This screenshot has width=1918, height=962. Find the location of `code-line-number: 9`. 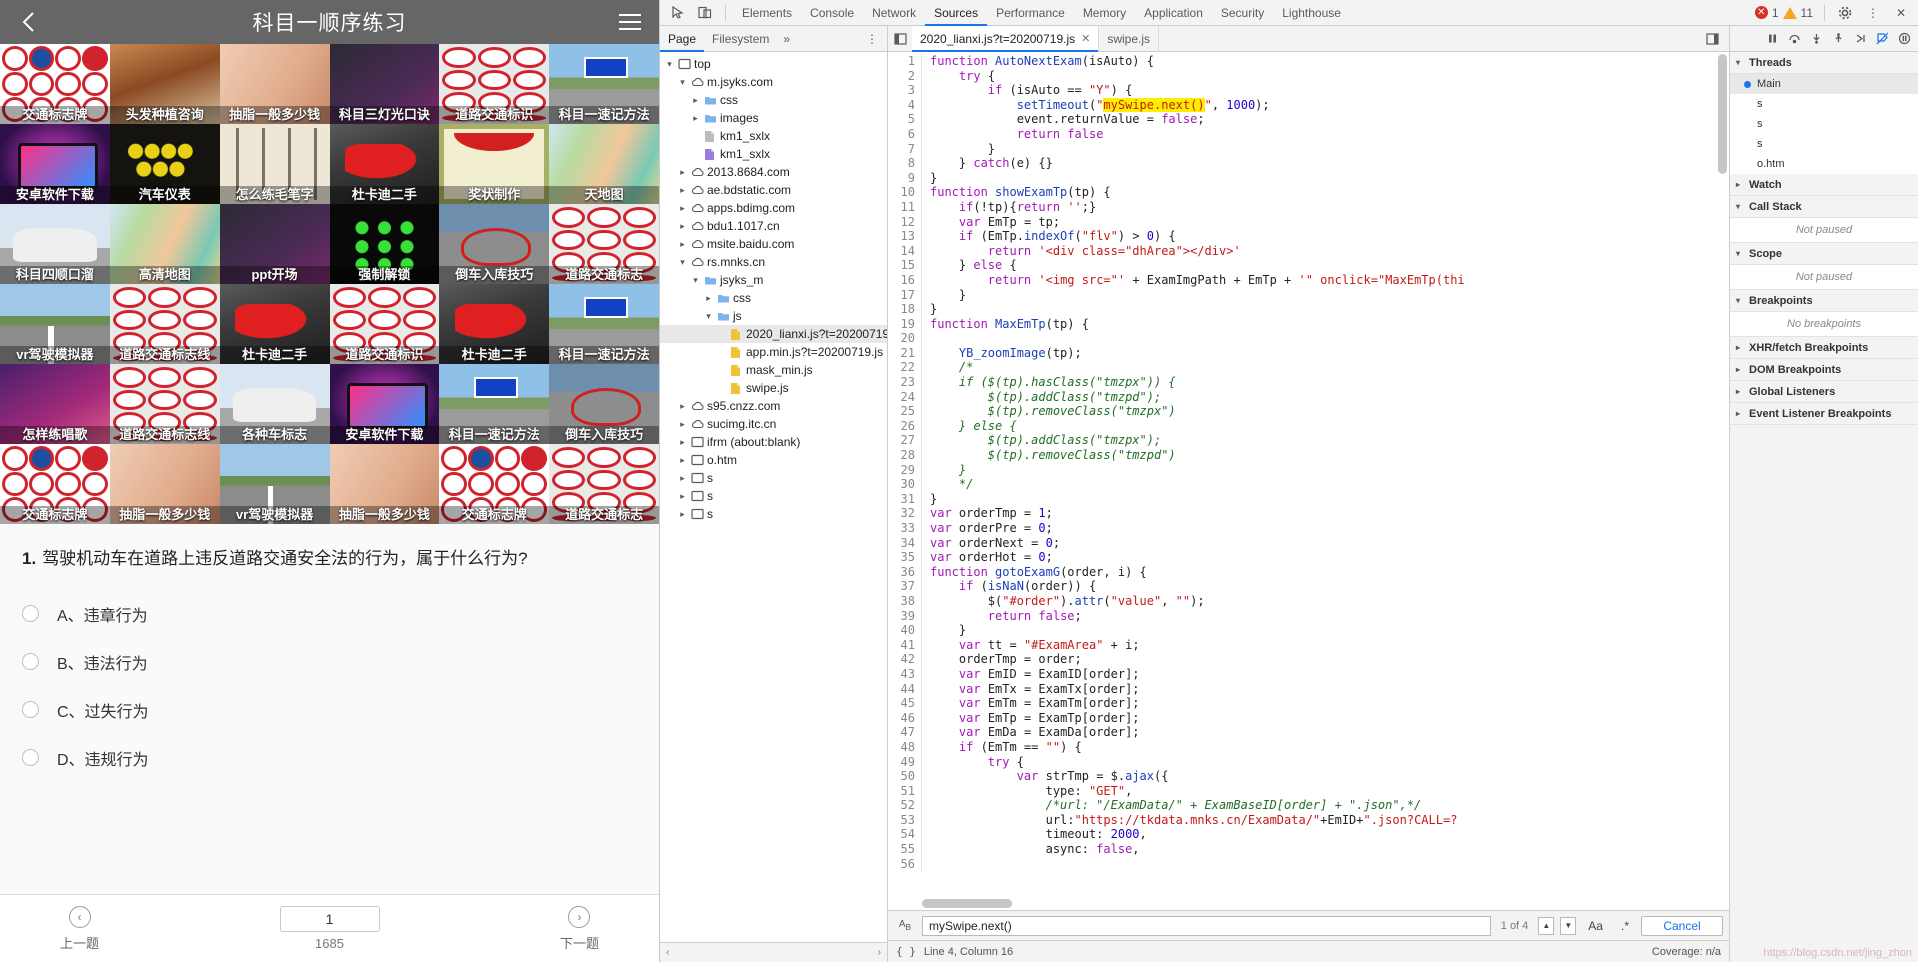

code-line-number: 9 is located at coordinates (905, 178).